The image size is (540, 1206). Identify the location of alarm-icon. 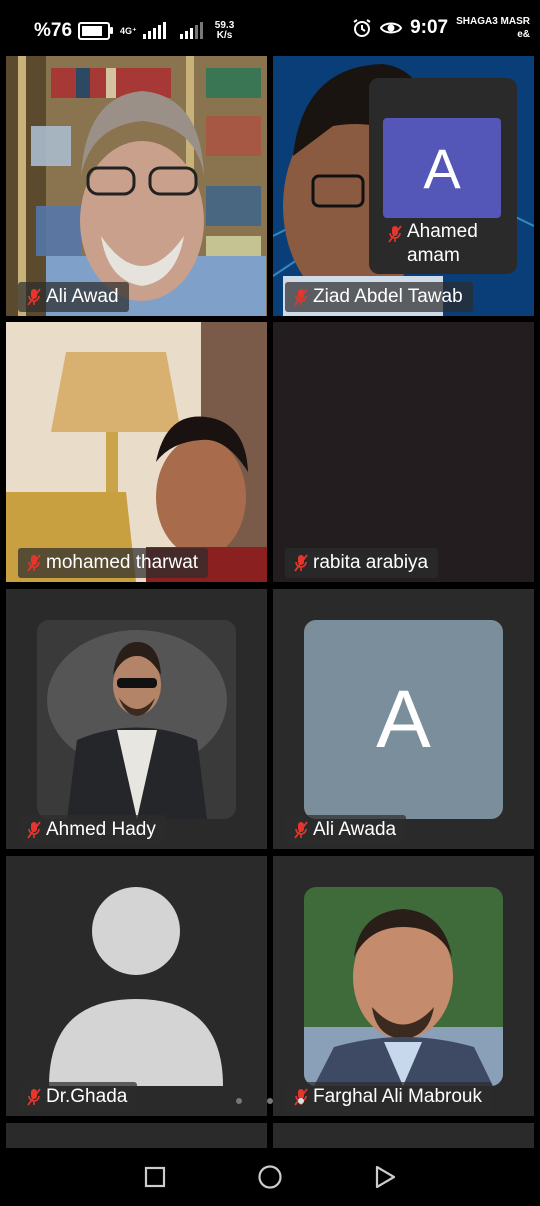
(362, 28).